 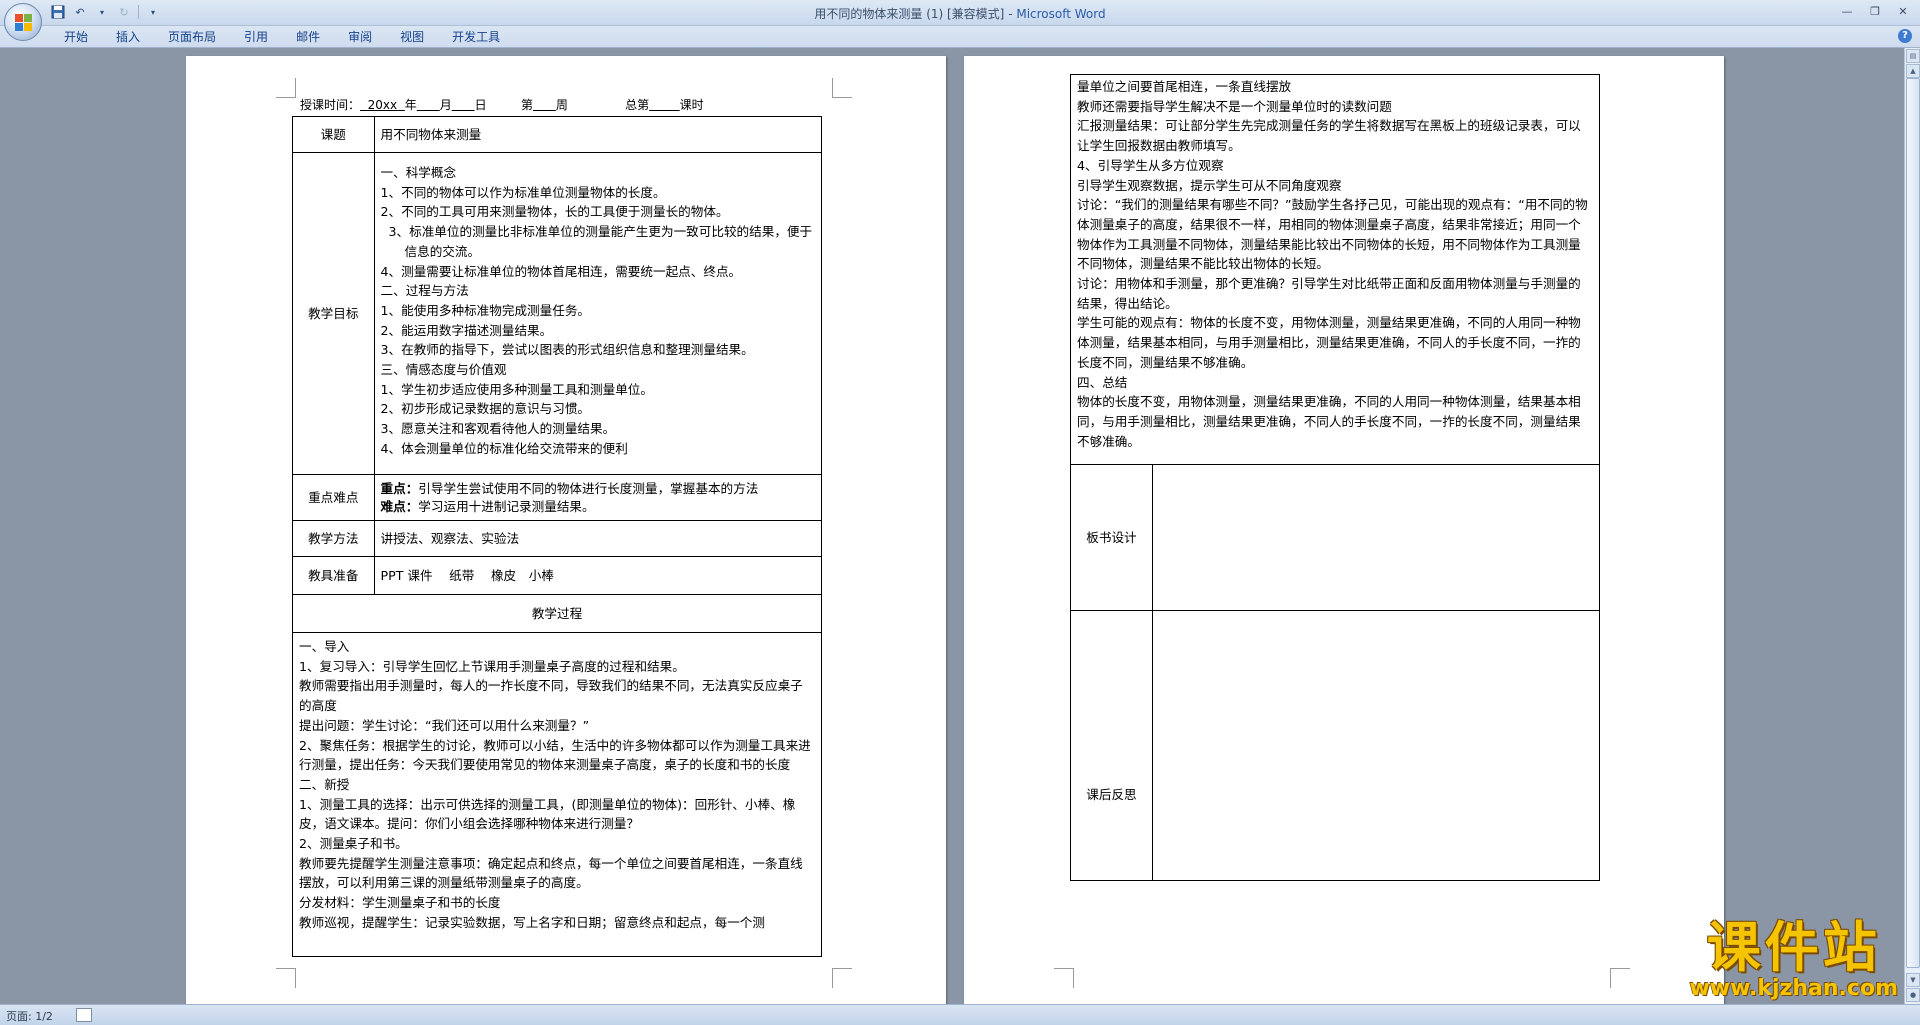 What do you see at coordinates (960, 1014) in the screenshot?
I see `status-bar: 页面: 1/2` at bounding box center [960, 1014].